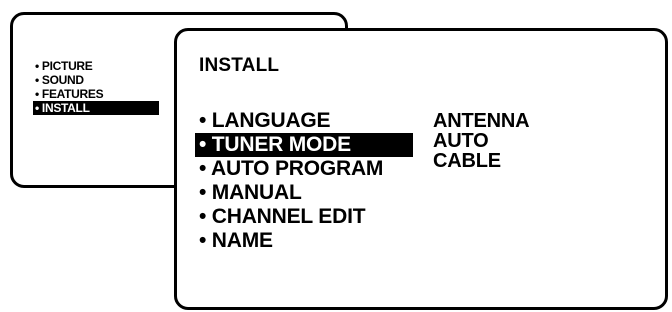 The height and width of the screenshot is (312, 672). I want to click on install-item-name: • NAME, so click(303, 241).